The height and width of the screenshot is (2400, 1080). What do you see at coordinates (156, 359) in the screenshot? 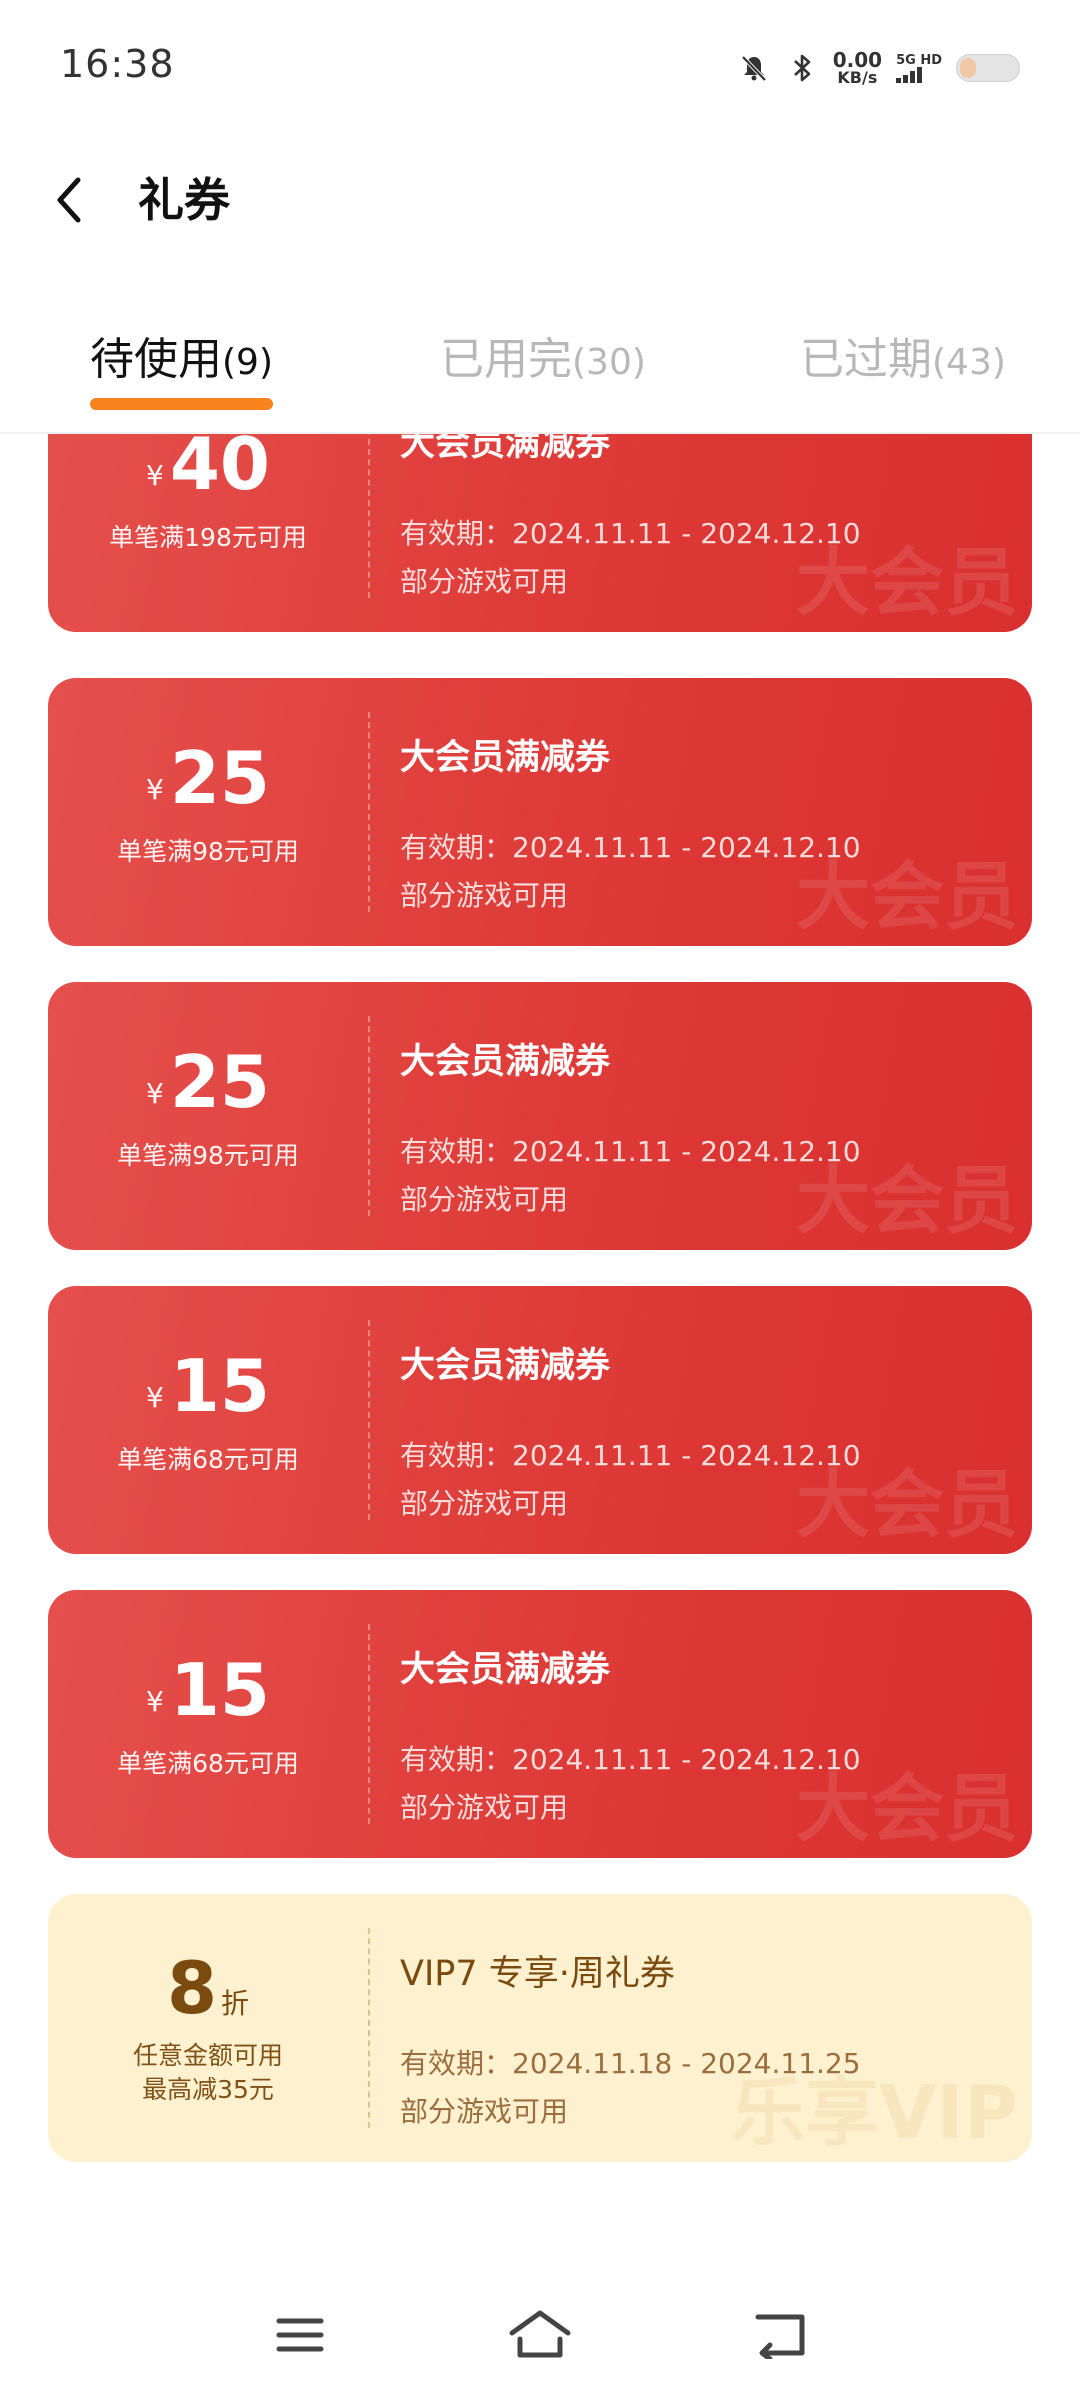
I see `tab-label: 待使用` at bounding box center [156, 359].